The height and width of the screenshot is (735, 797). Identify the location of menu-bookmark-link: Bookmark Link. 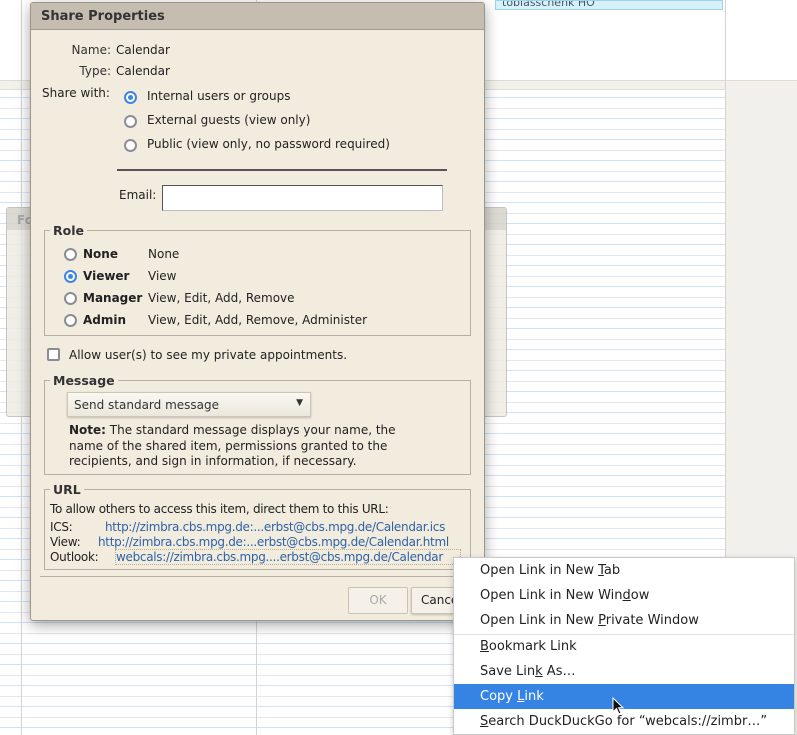
(624, 646).